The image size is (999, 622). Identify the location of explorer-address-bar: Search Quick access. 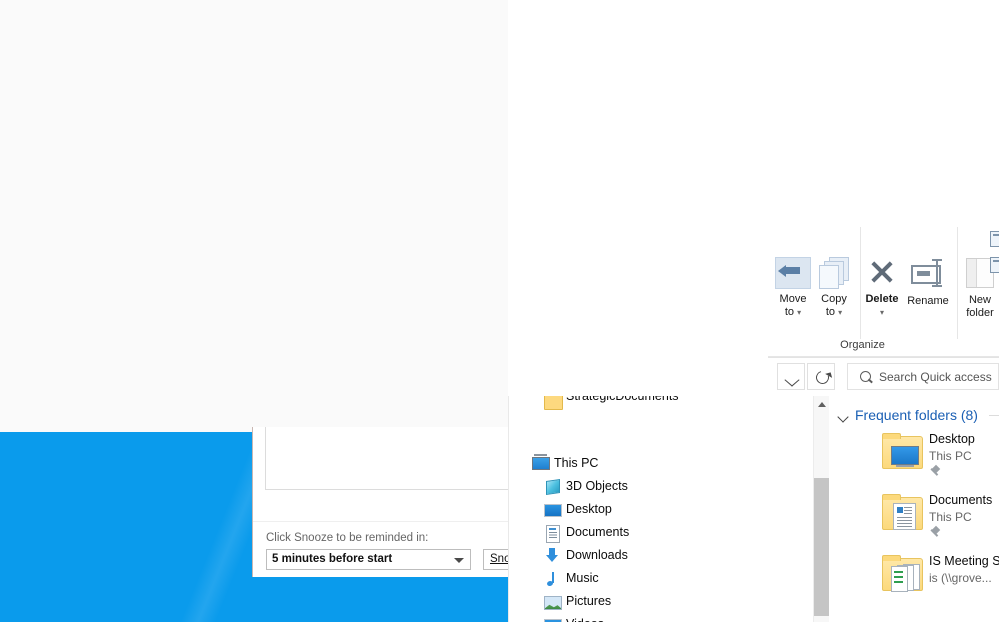
(883, 377).